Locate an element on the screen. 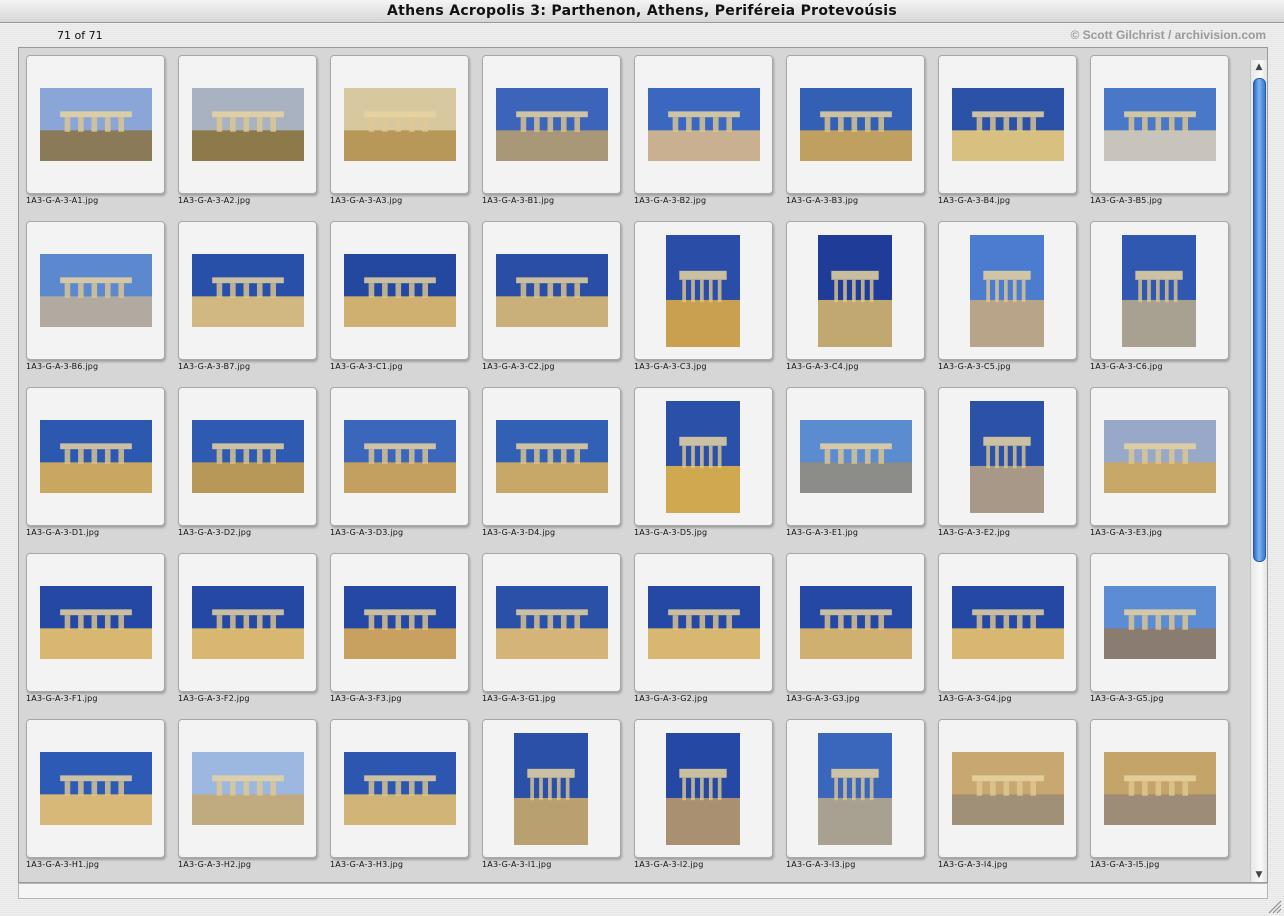  thumbnail-item: 1A3-G-A-3-I2.jpg is located at coordinates (703, 792).